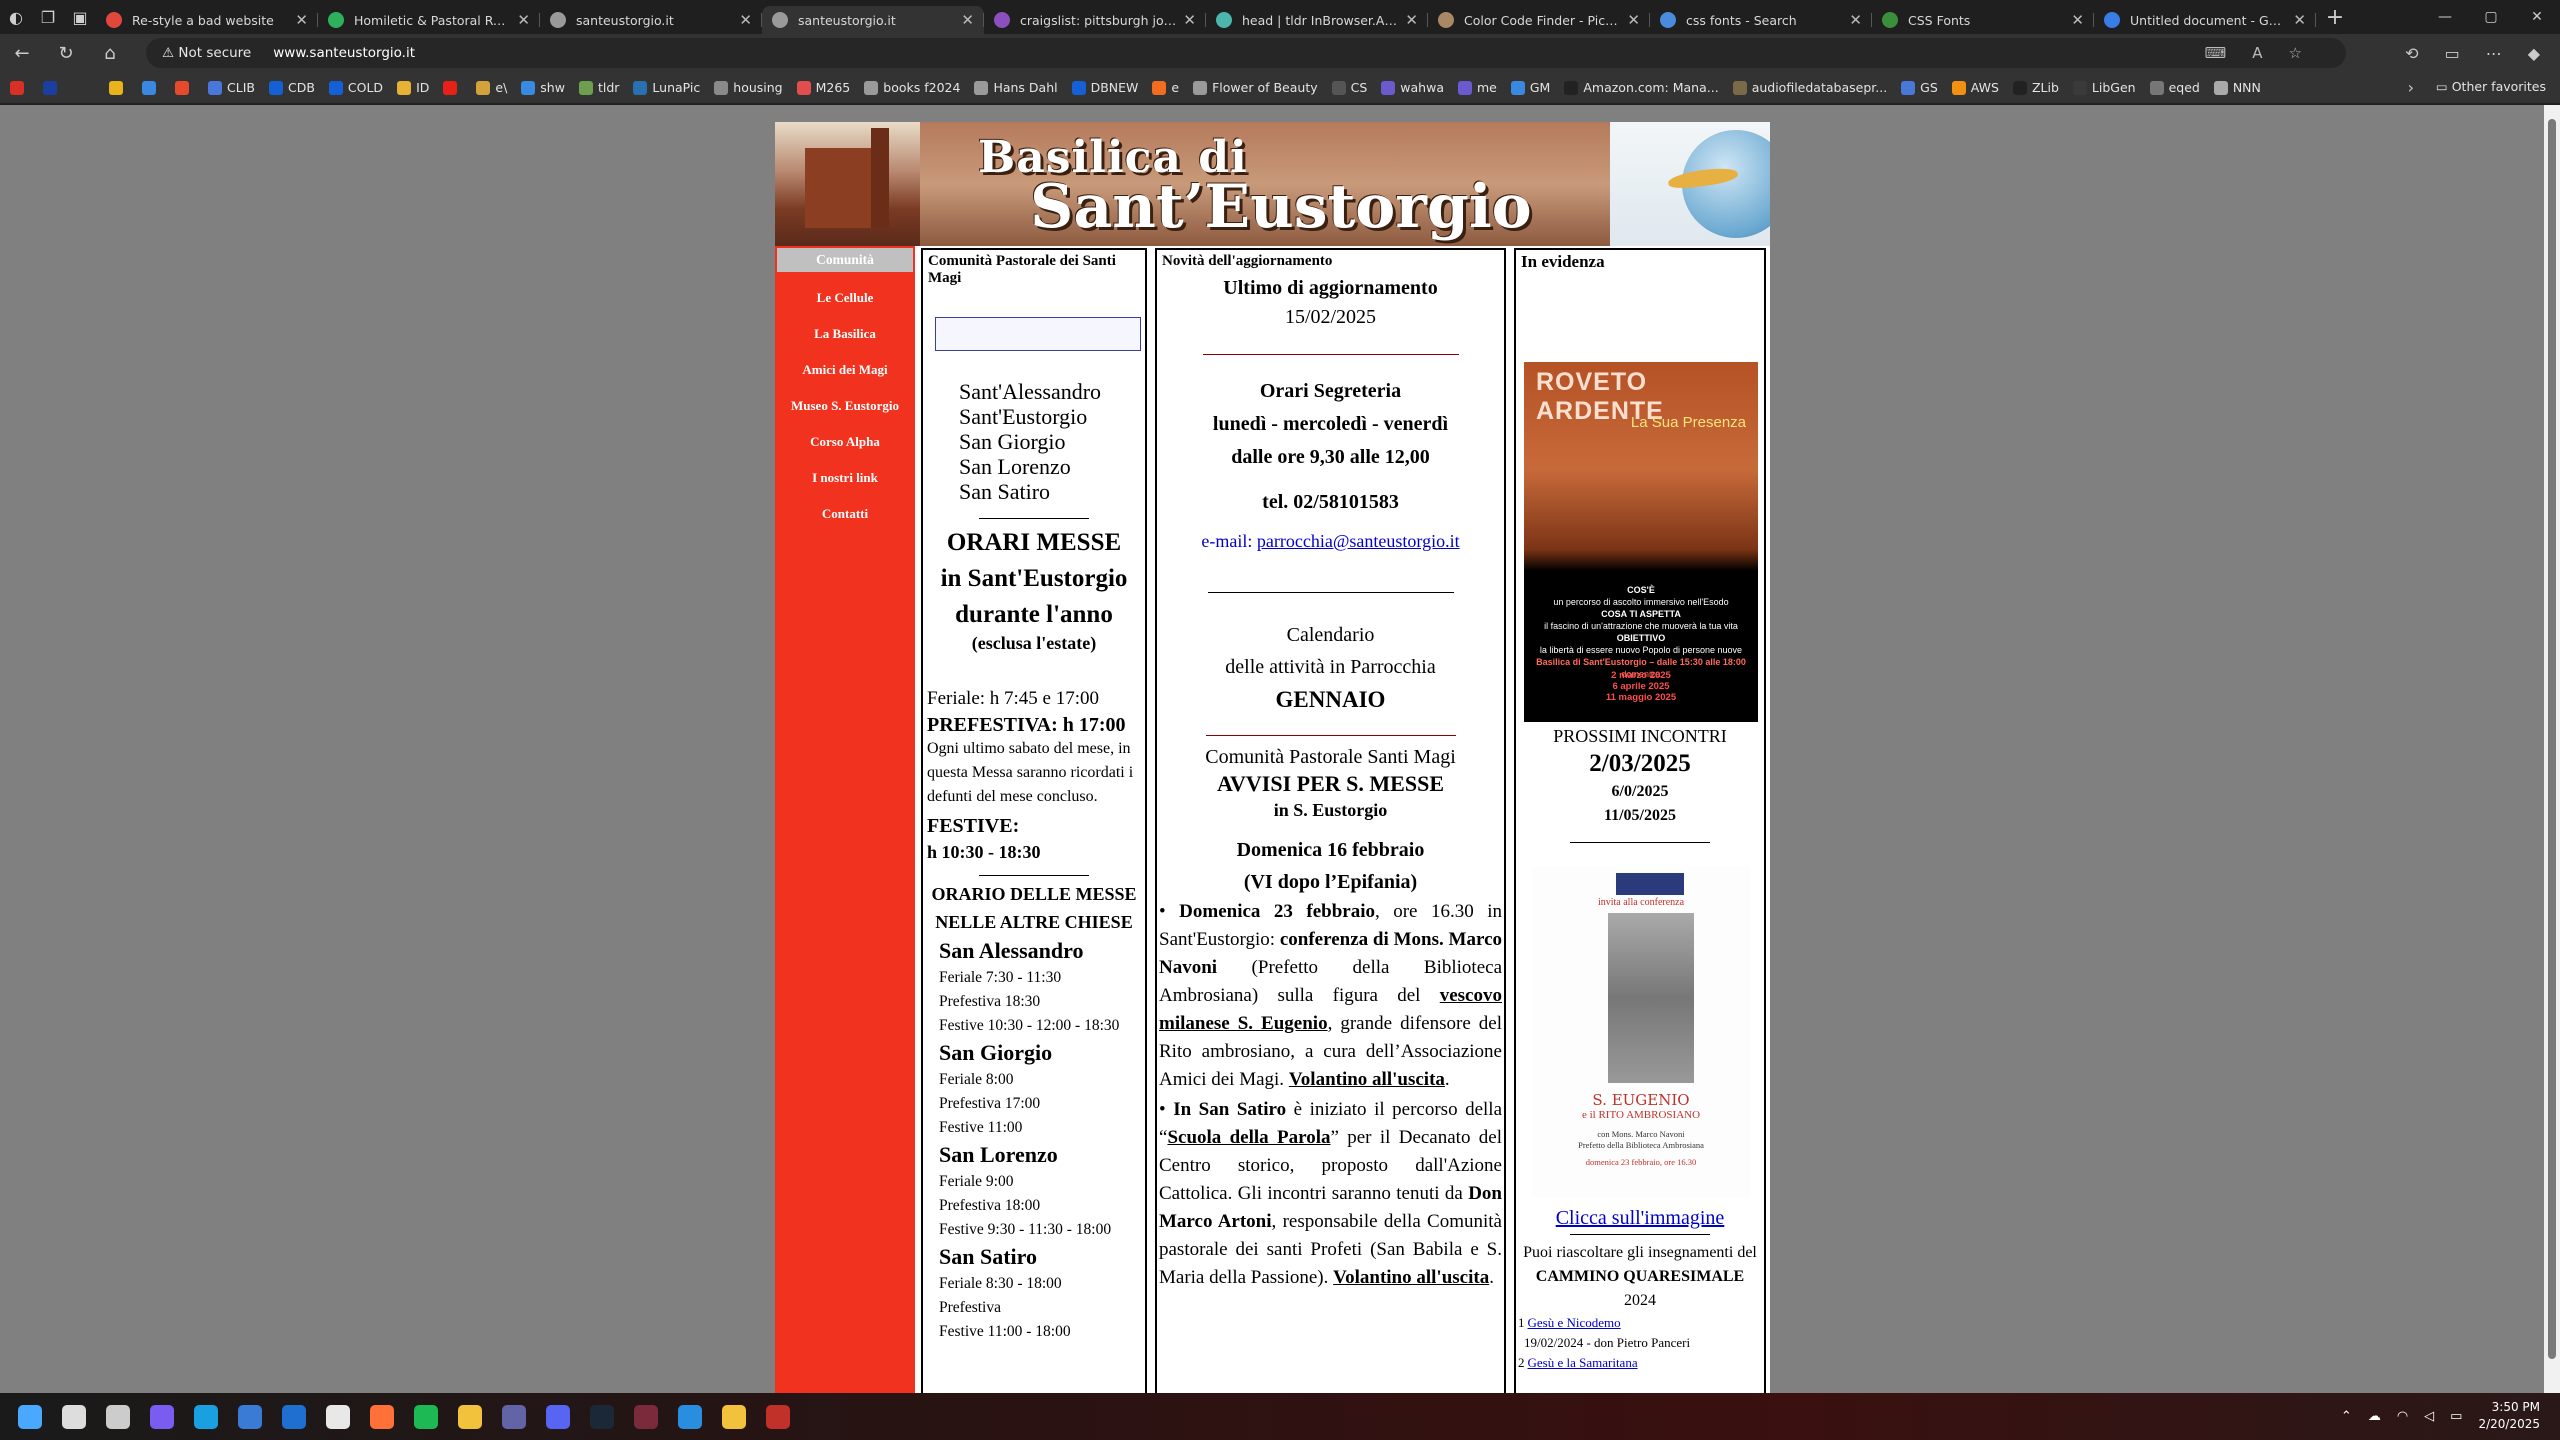 The width and height of the screenshot is (2560, 1440). I want to click on bookmark-item: LunaPic, so click(666, 87).